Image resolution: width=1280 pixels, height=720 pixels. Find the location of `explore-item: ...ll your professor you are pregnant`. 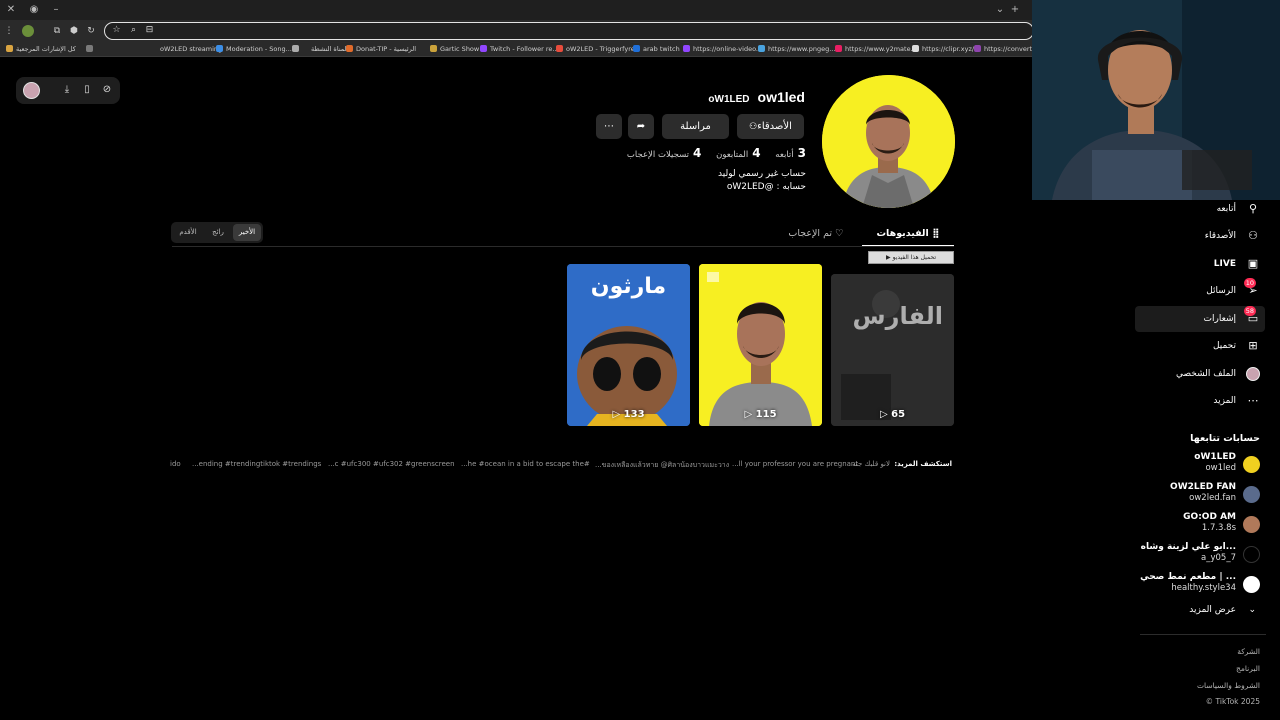

explore-item: ...ll your professor you are pregnant is located at coordinates (795, 464).